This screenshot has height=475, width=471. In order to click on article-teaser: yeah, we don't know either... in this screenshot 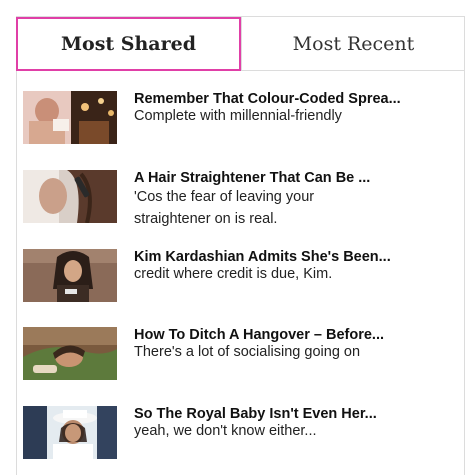, I will do `click(225, 431)`.